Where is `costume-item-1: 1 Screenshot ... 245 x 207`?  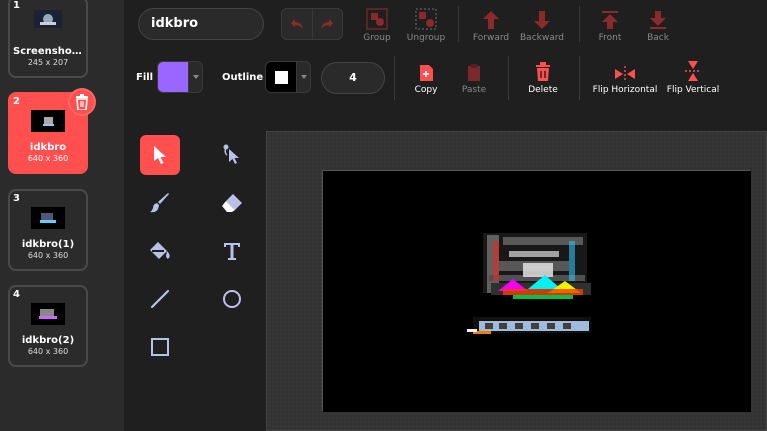
costume-item-1: 1 Screenshot ... 245 x 207 is located at coordinates (48, 39).